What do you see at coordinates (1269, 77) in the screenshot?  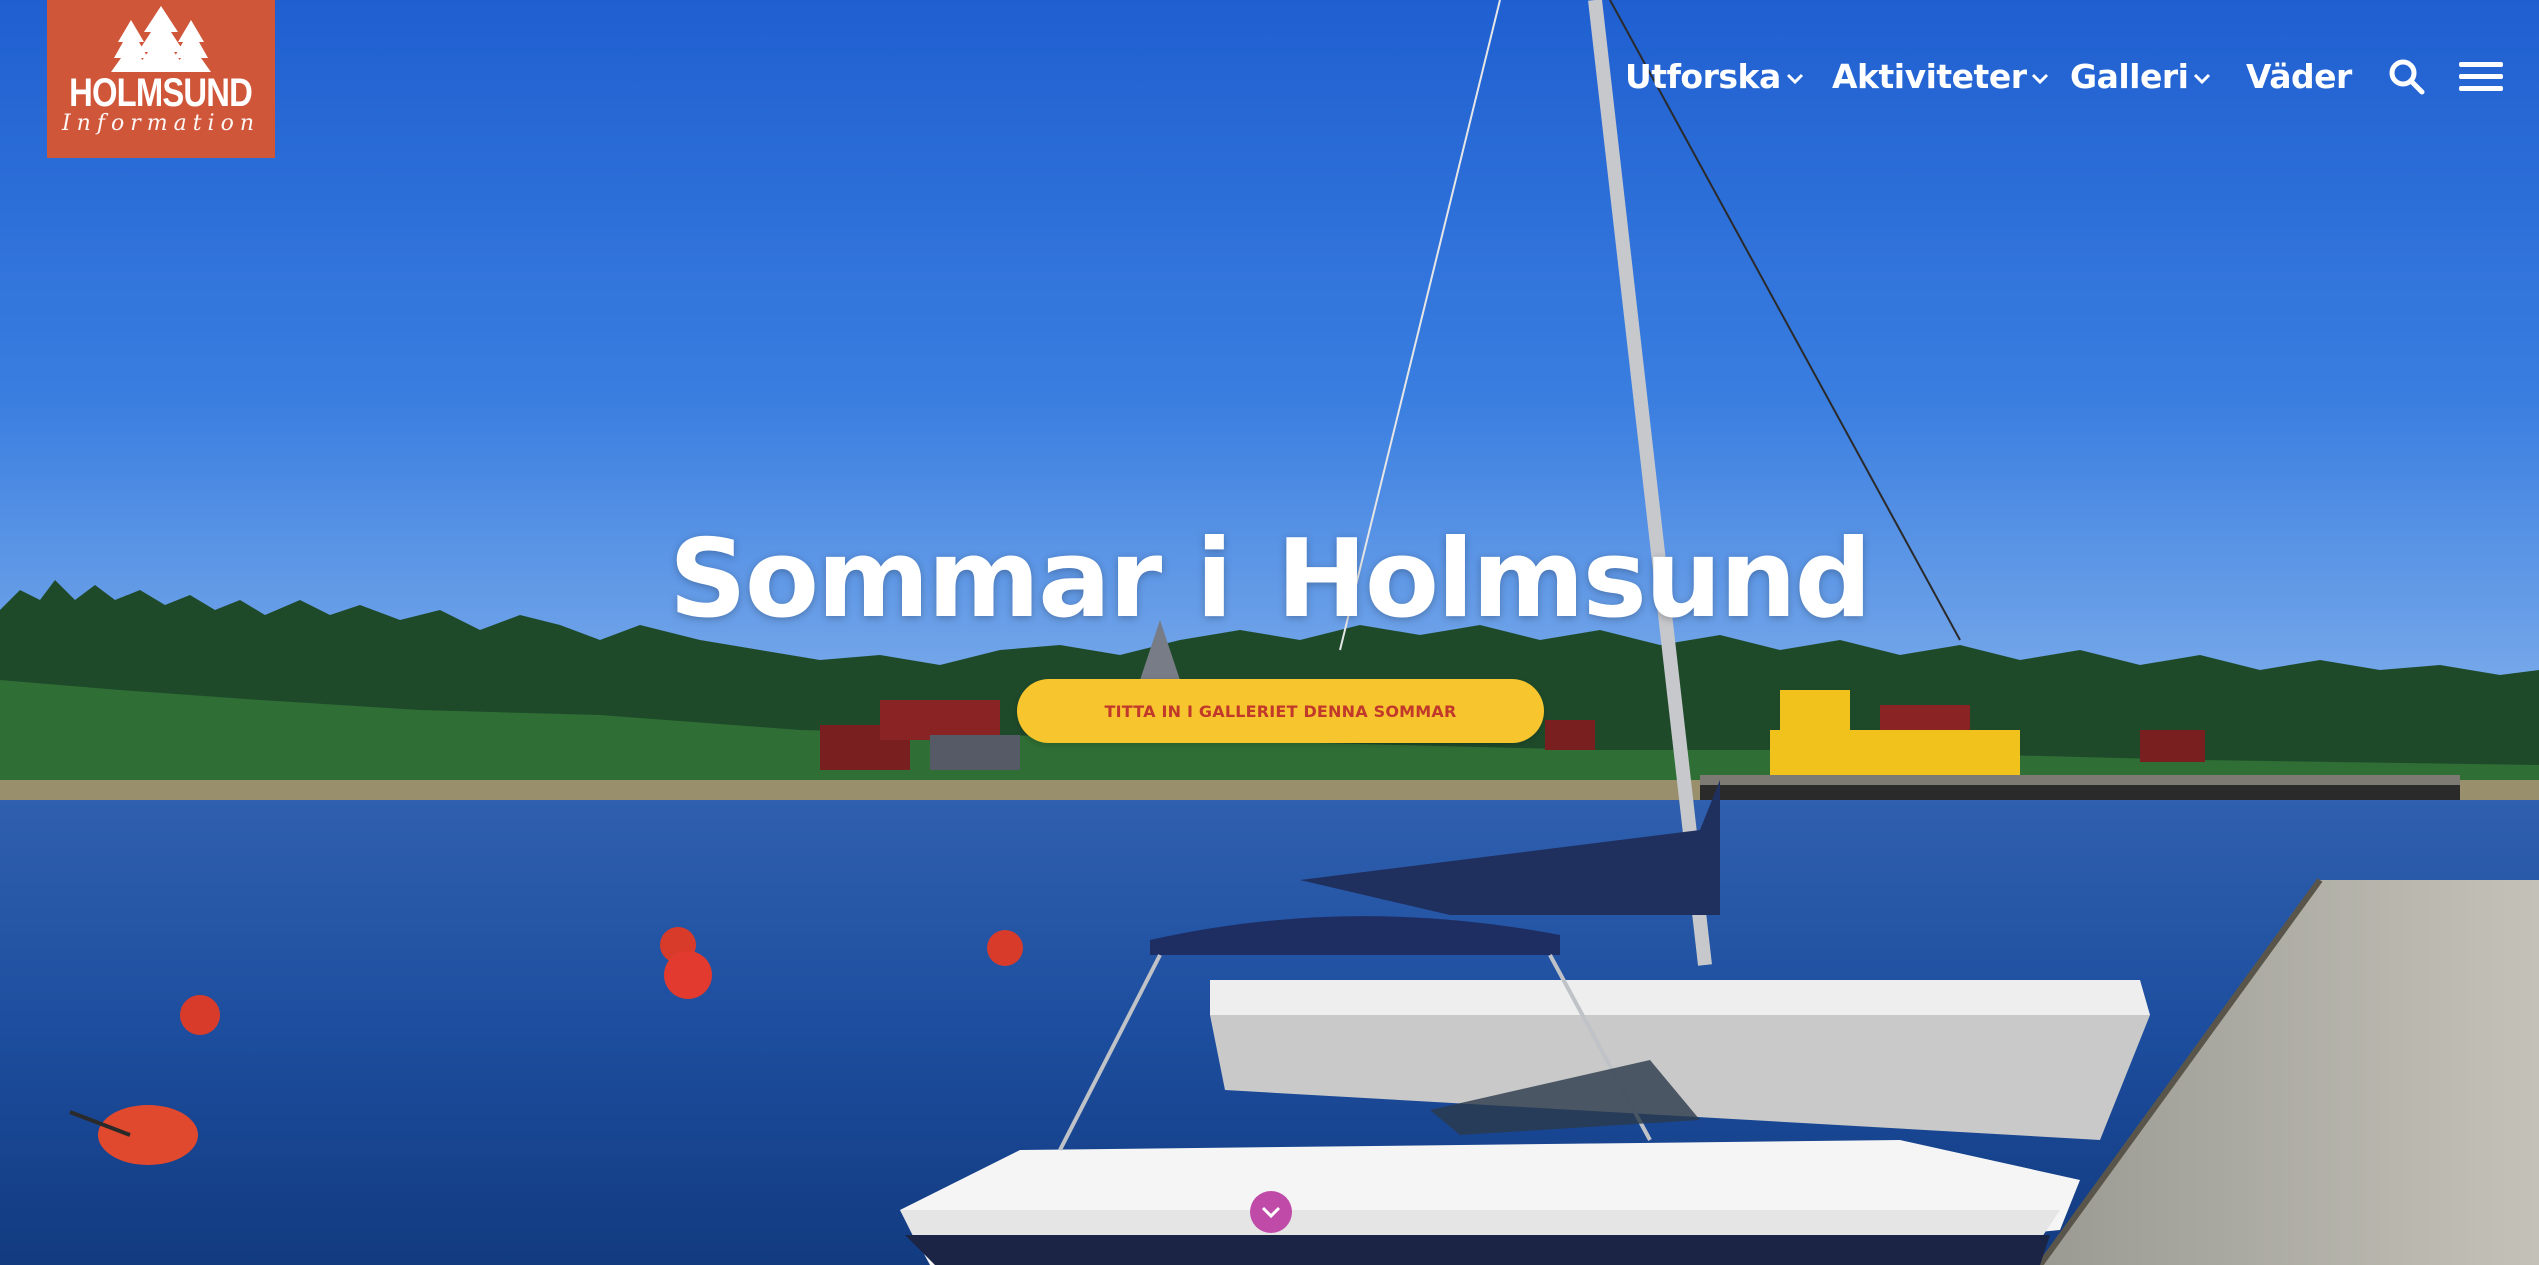 I see `main-nav: Utforska Aktiviteter Galleri Väder` at bounding box center [1269, 77].